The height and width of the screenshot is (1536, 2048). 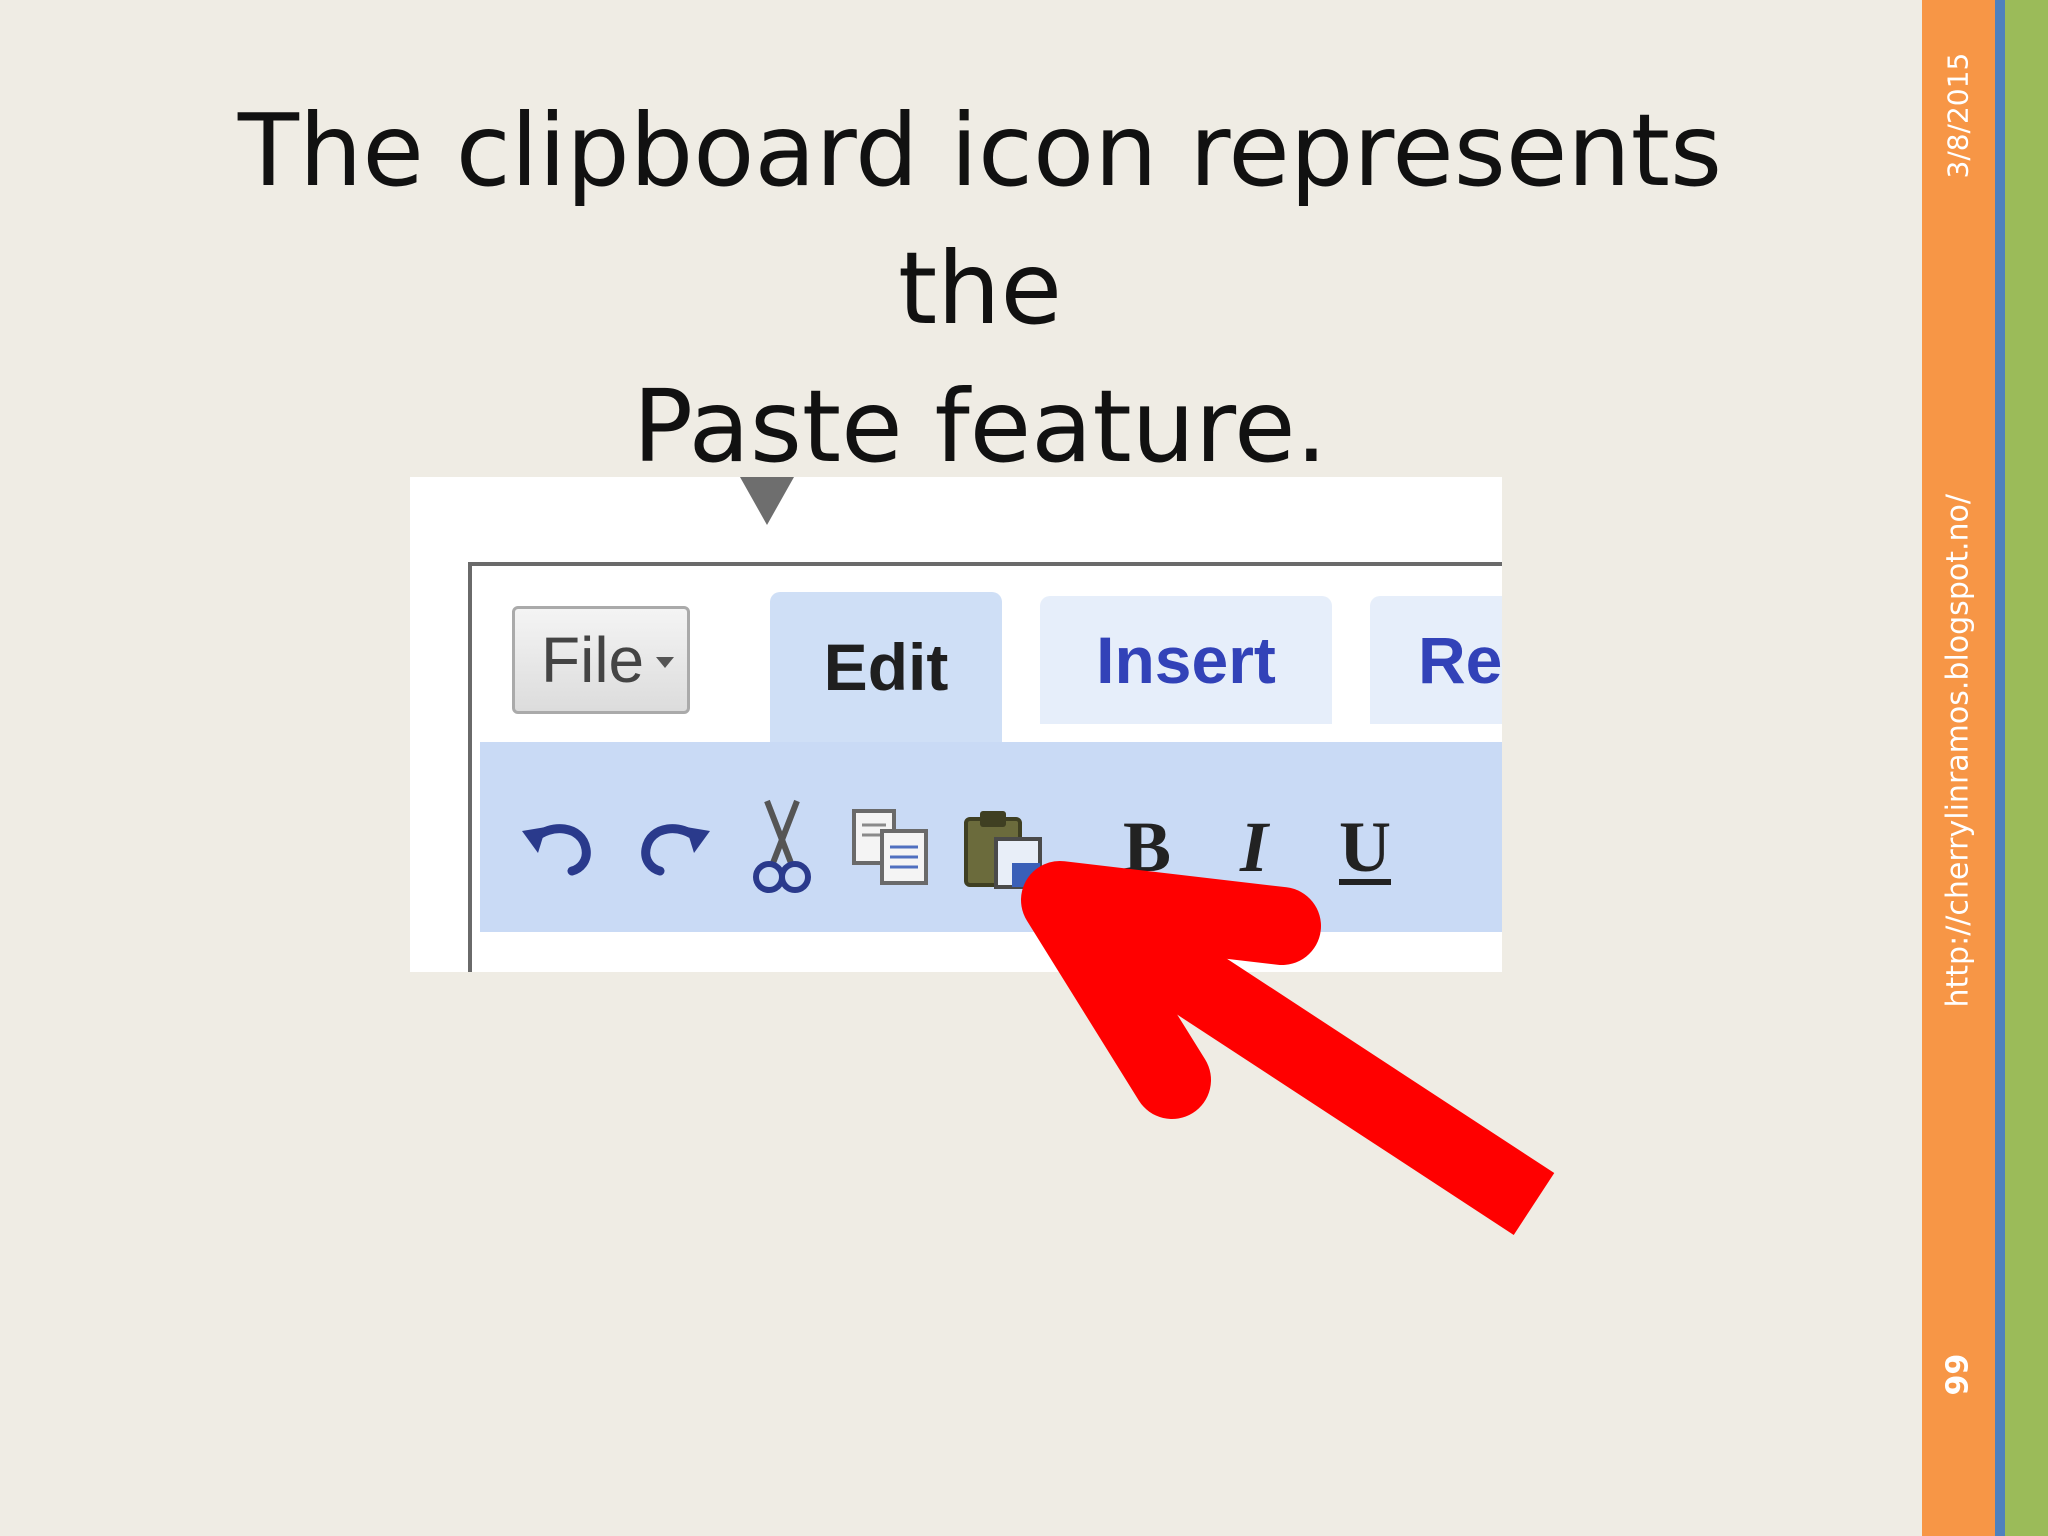 I want to click on cut-icon, so click(x=782, y=846).